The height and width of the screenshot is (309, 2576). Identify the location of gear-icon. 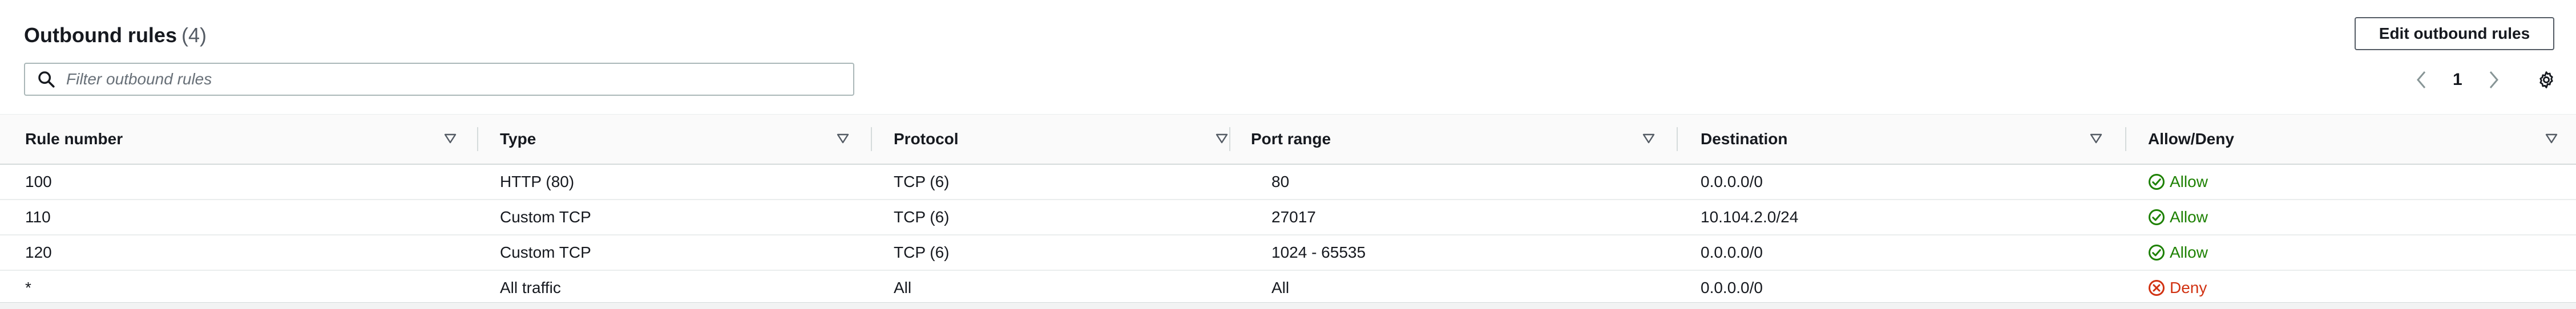
(2546, 80).